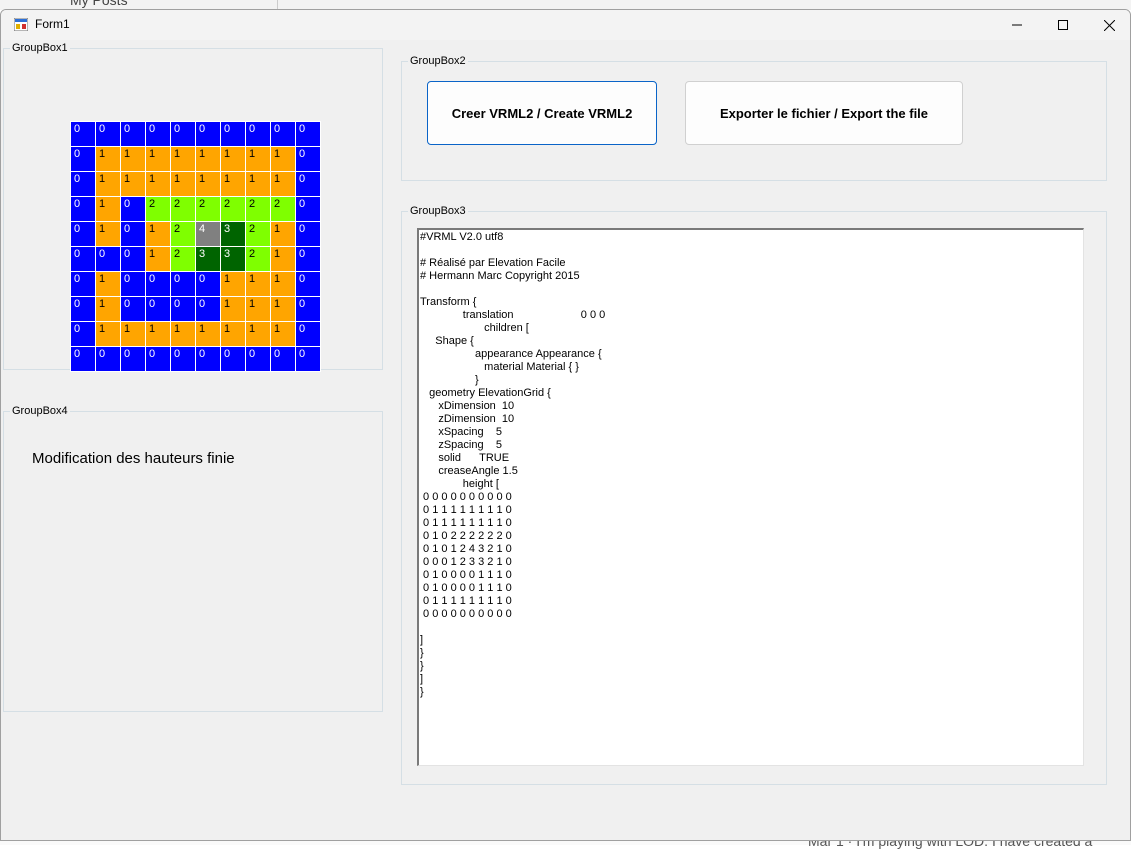 This screenshot has width=1131, height=849. I want to click on create-vrml-button: Creer VRML2 / Create VRML2, so click(542, 113).